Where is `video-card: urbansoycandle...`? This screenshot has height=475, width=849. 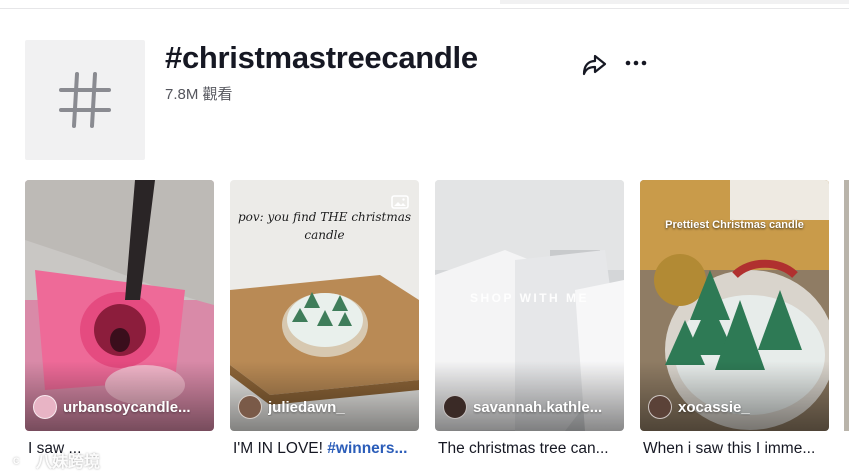 video-card: urbansoycandle... is located at coordinates (119, 305).